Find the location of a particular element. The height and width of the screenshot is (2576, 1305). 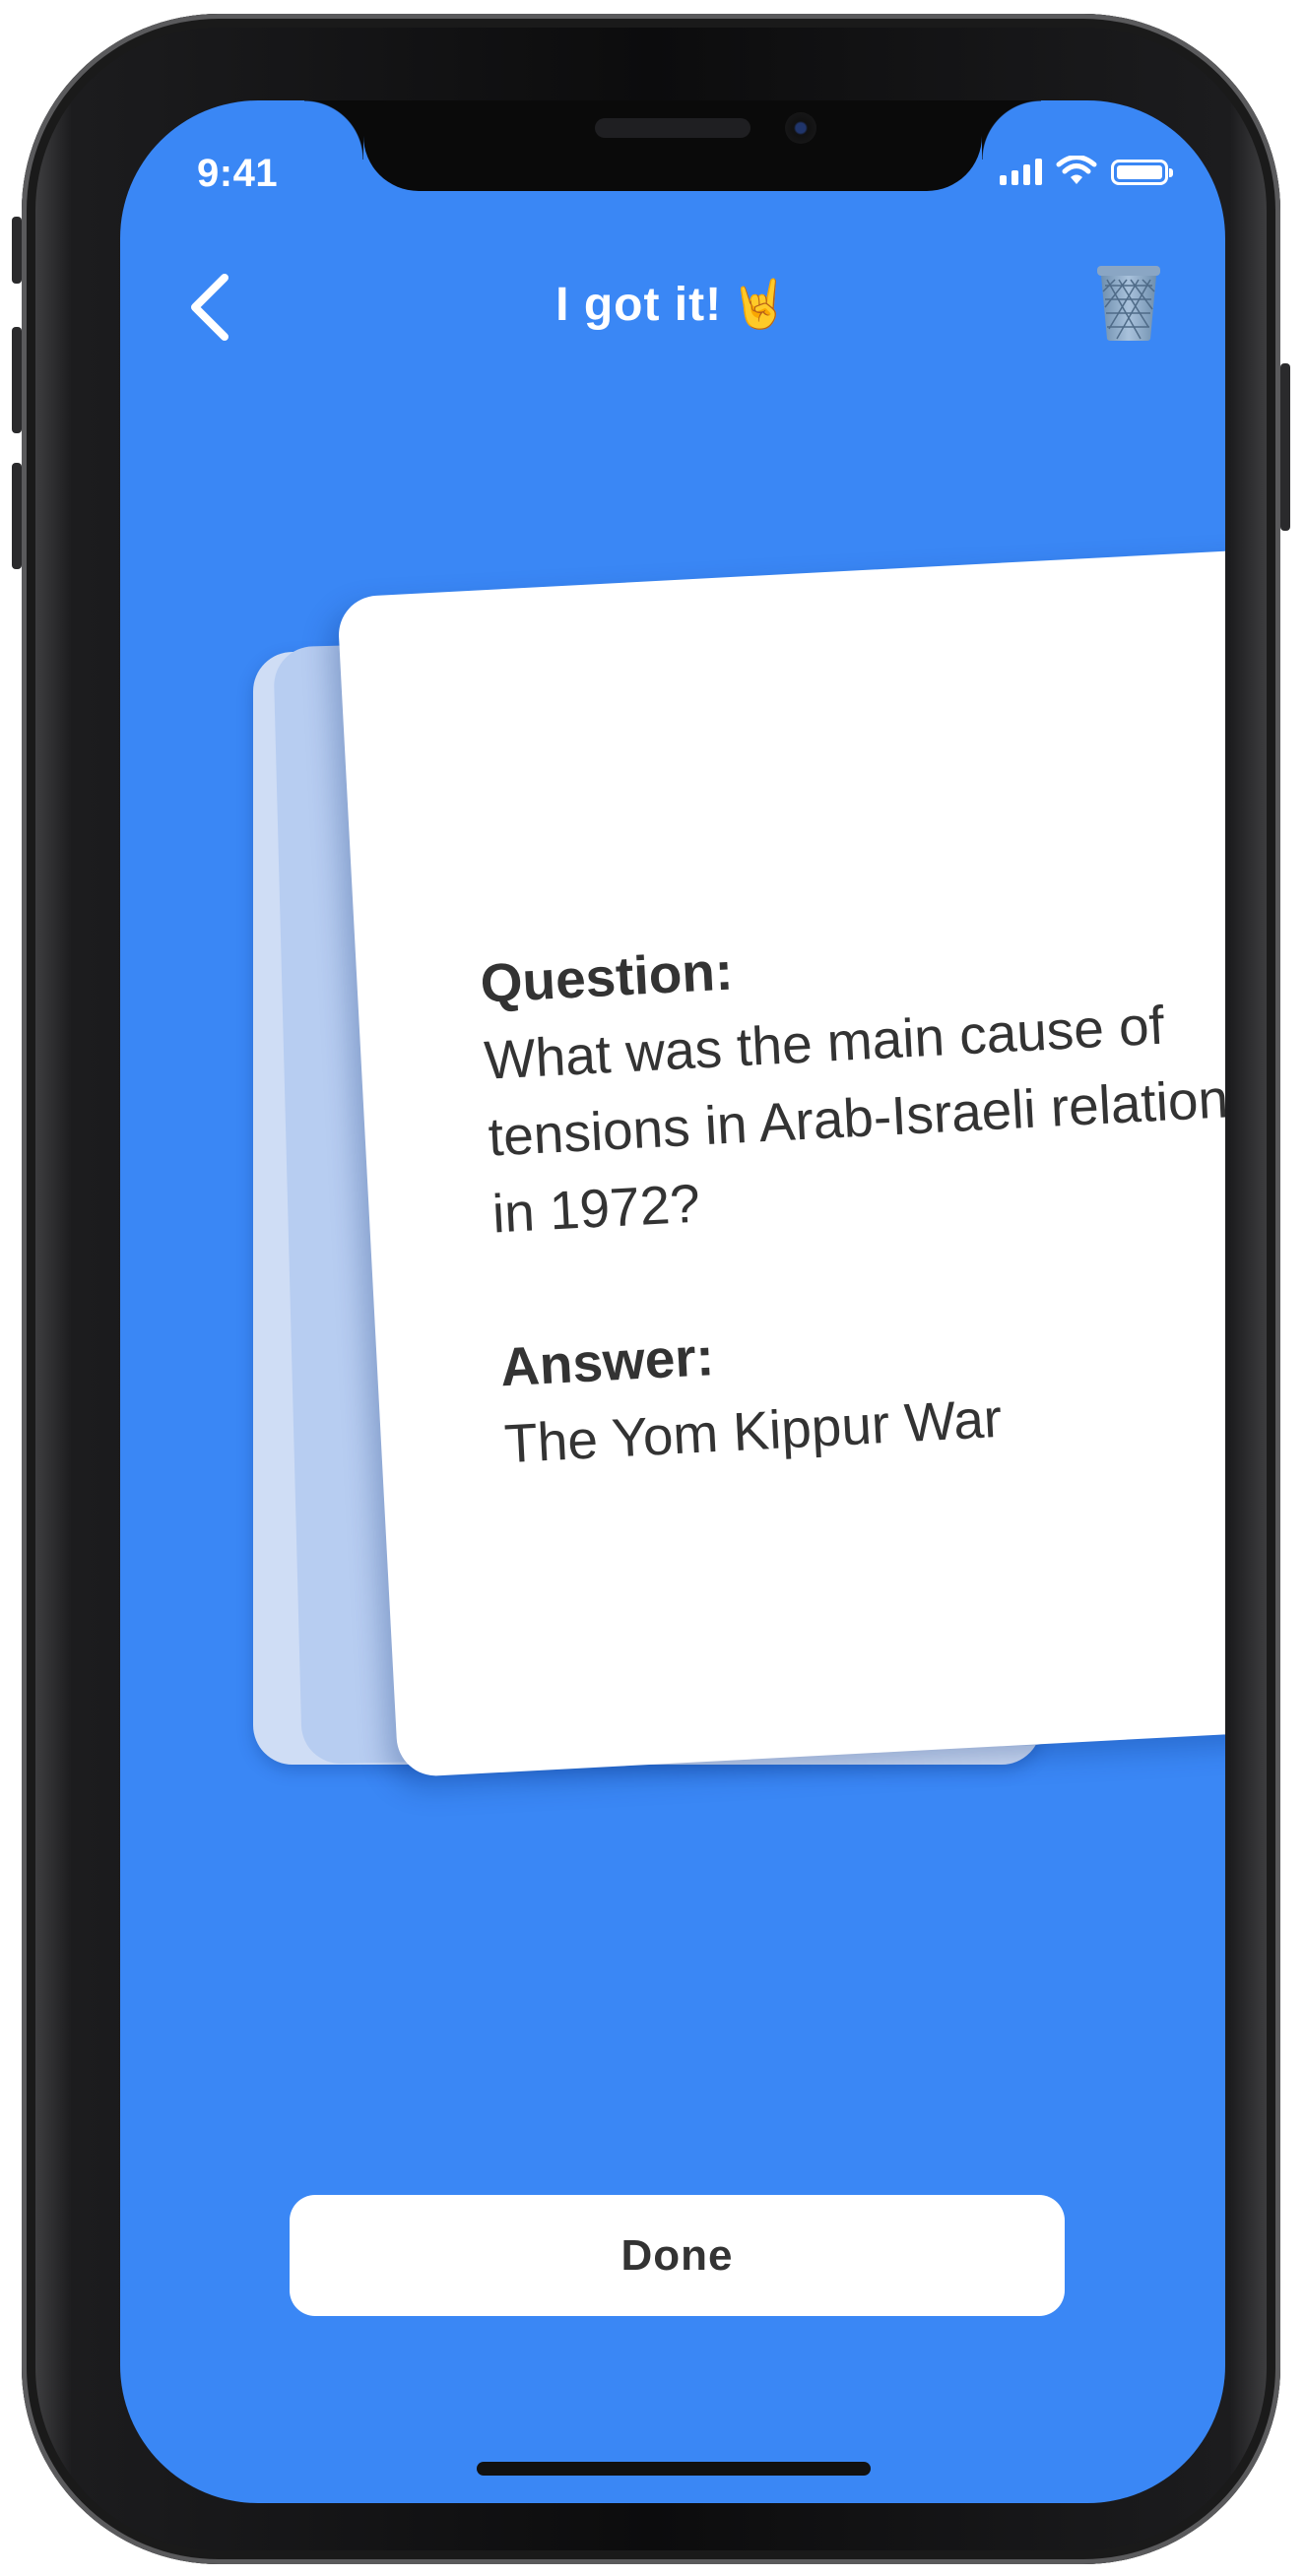

status-icons is located at coordinates (1086, 170).